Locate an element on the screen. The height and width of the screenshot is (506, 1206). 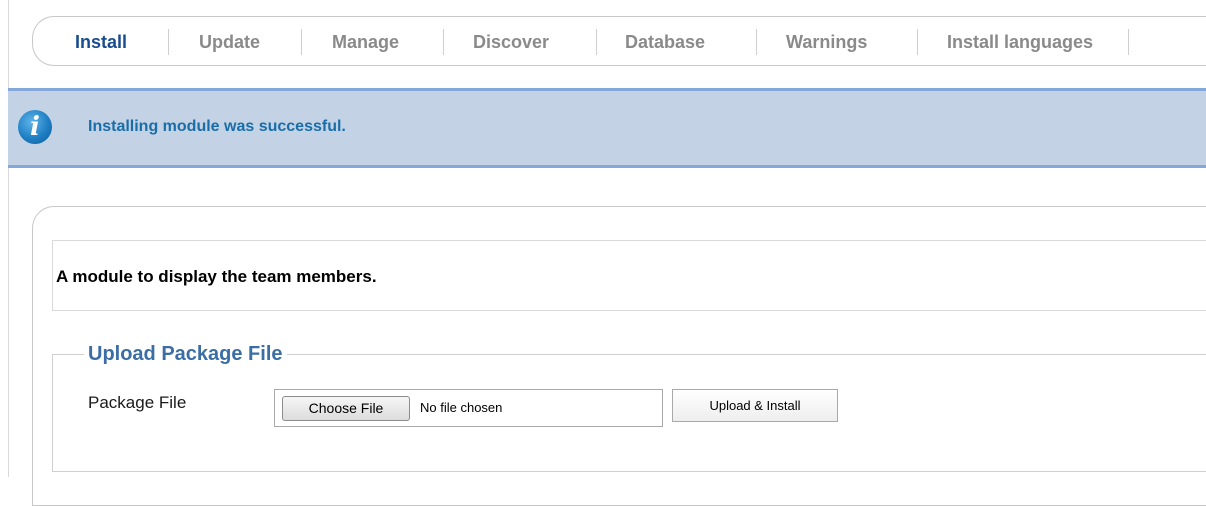
no-file-chosen-text: No file chosen is located at coordinates (461, 407).